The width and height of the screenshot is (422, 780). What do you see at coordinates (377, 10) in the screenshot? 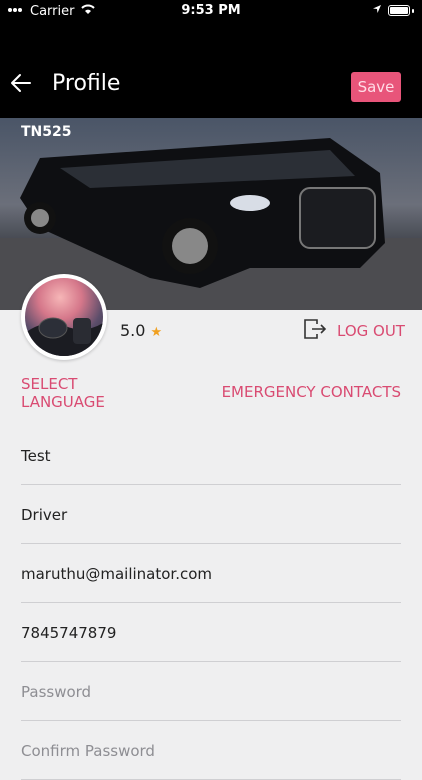
I see `location-icon` at bounding box center [377, 10].